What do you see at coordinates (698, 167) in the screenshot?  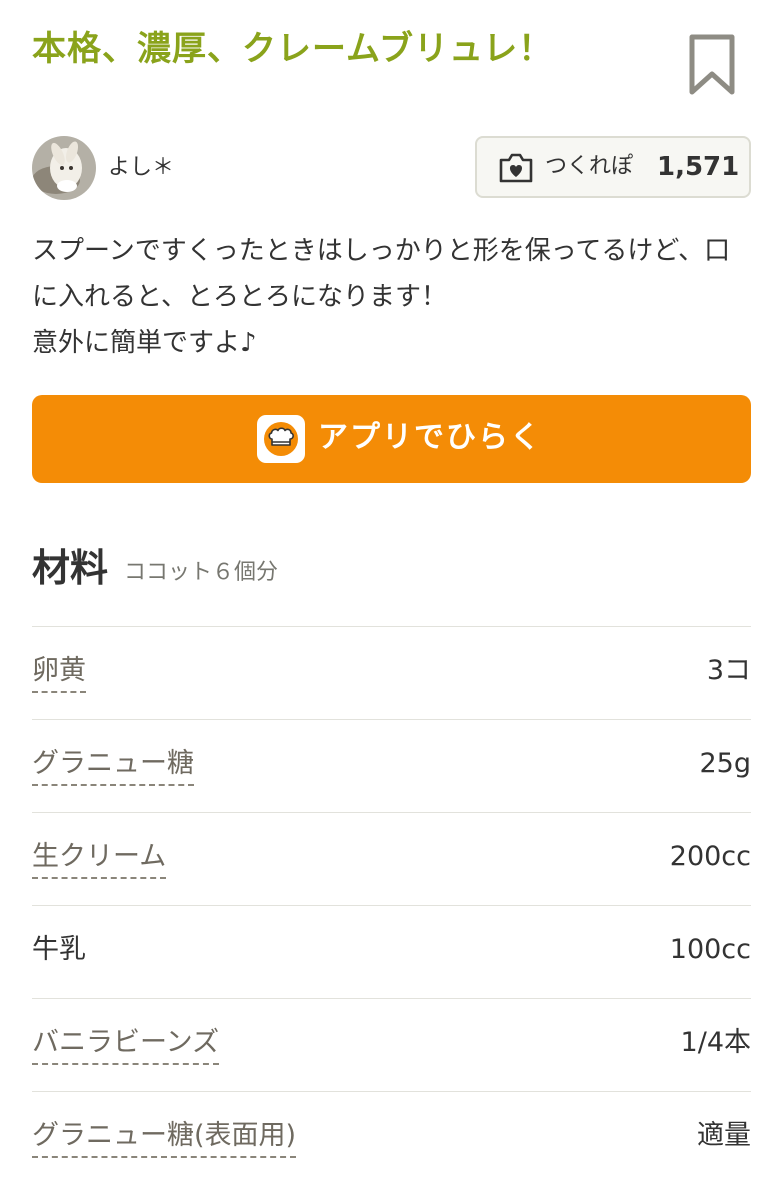 I see `tsukurepo-count: 1,571` at bounding box center [698, 167].